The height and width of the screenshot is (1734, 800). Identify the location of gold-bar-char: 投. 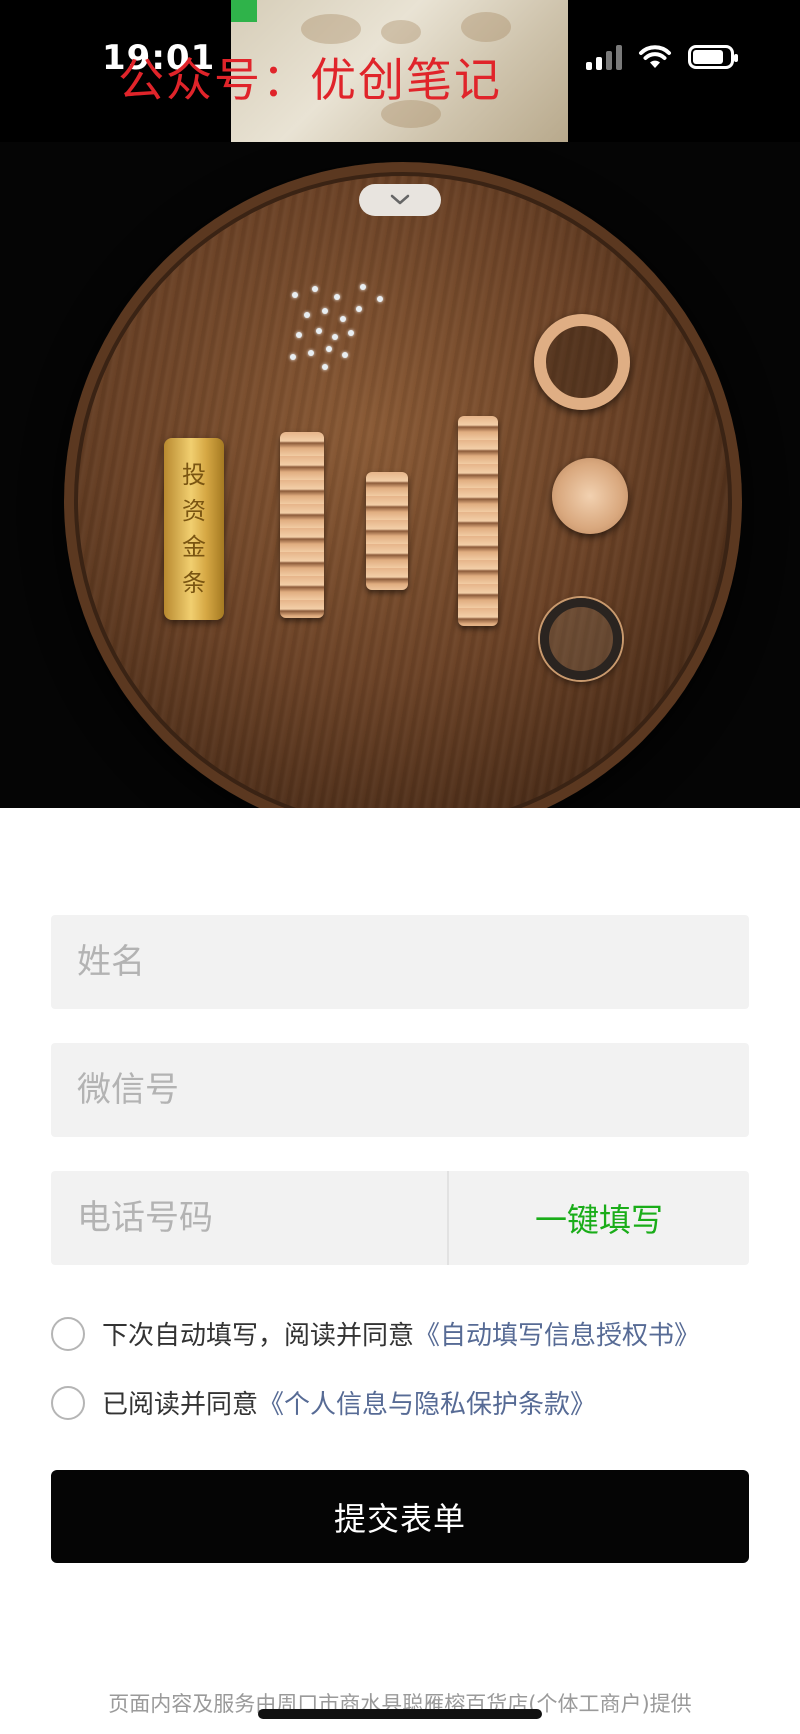
(194, 475).